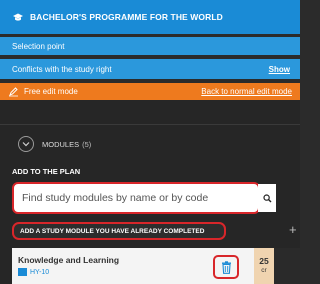  I want to click on selection-point-row: Selection point, so click(150, 46).